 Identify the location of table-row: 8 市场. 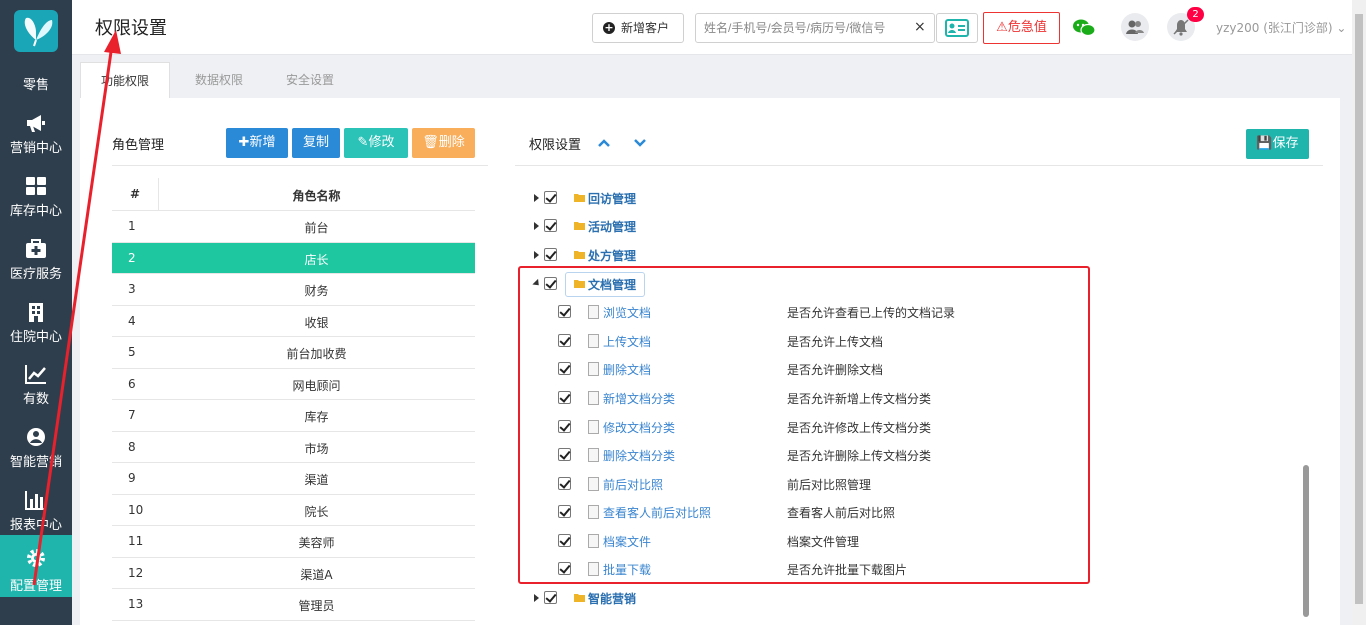
(293, 447).